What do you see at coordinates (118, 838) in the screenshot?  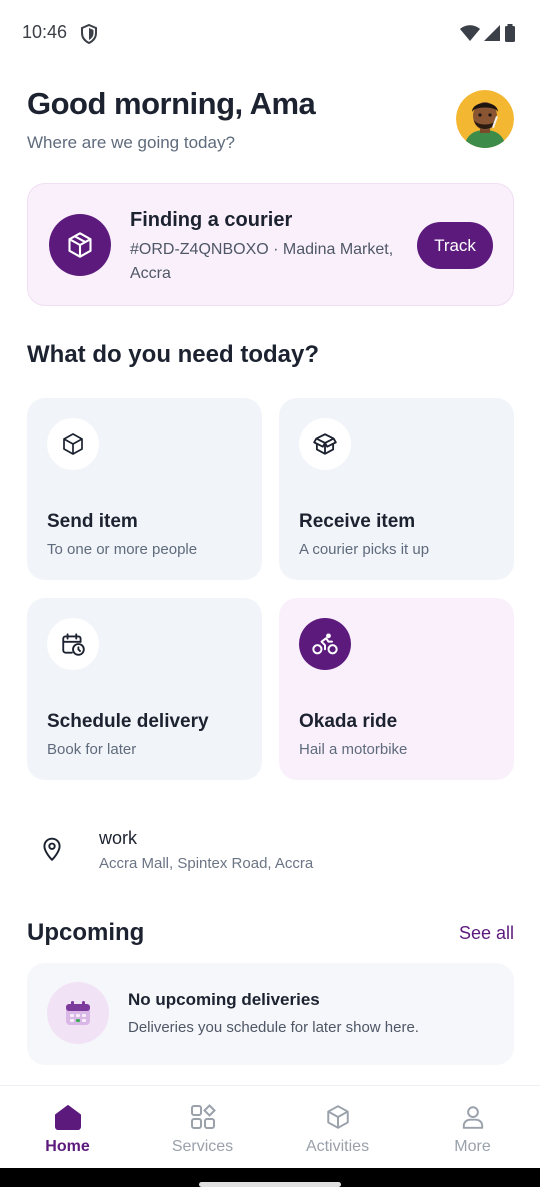 I see `place-name: work` at bounding box center [118, 838].